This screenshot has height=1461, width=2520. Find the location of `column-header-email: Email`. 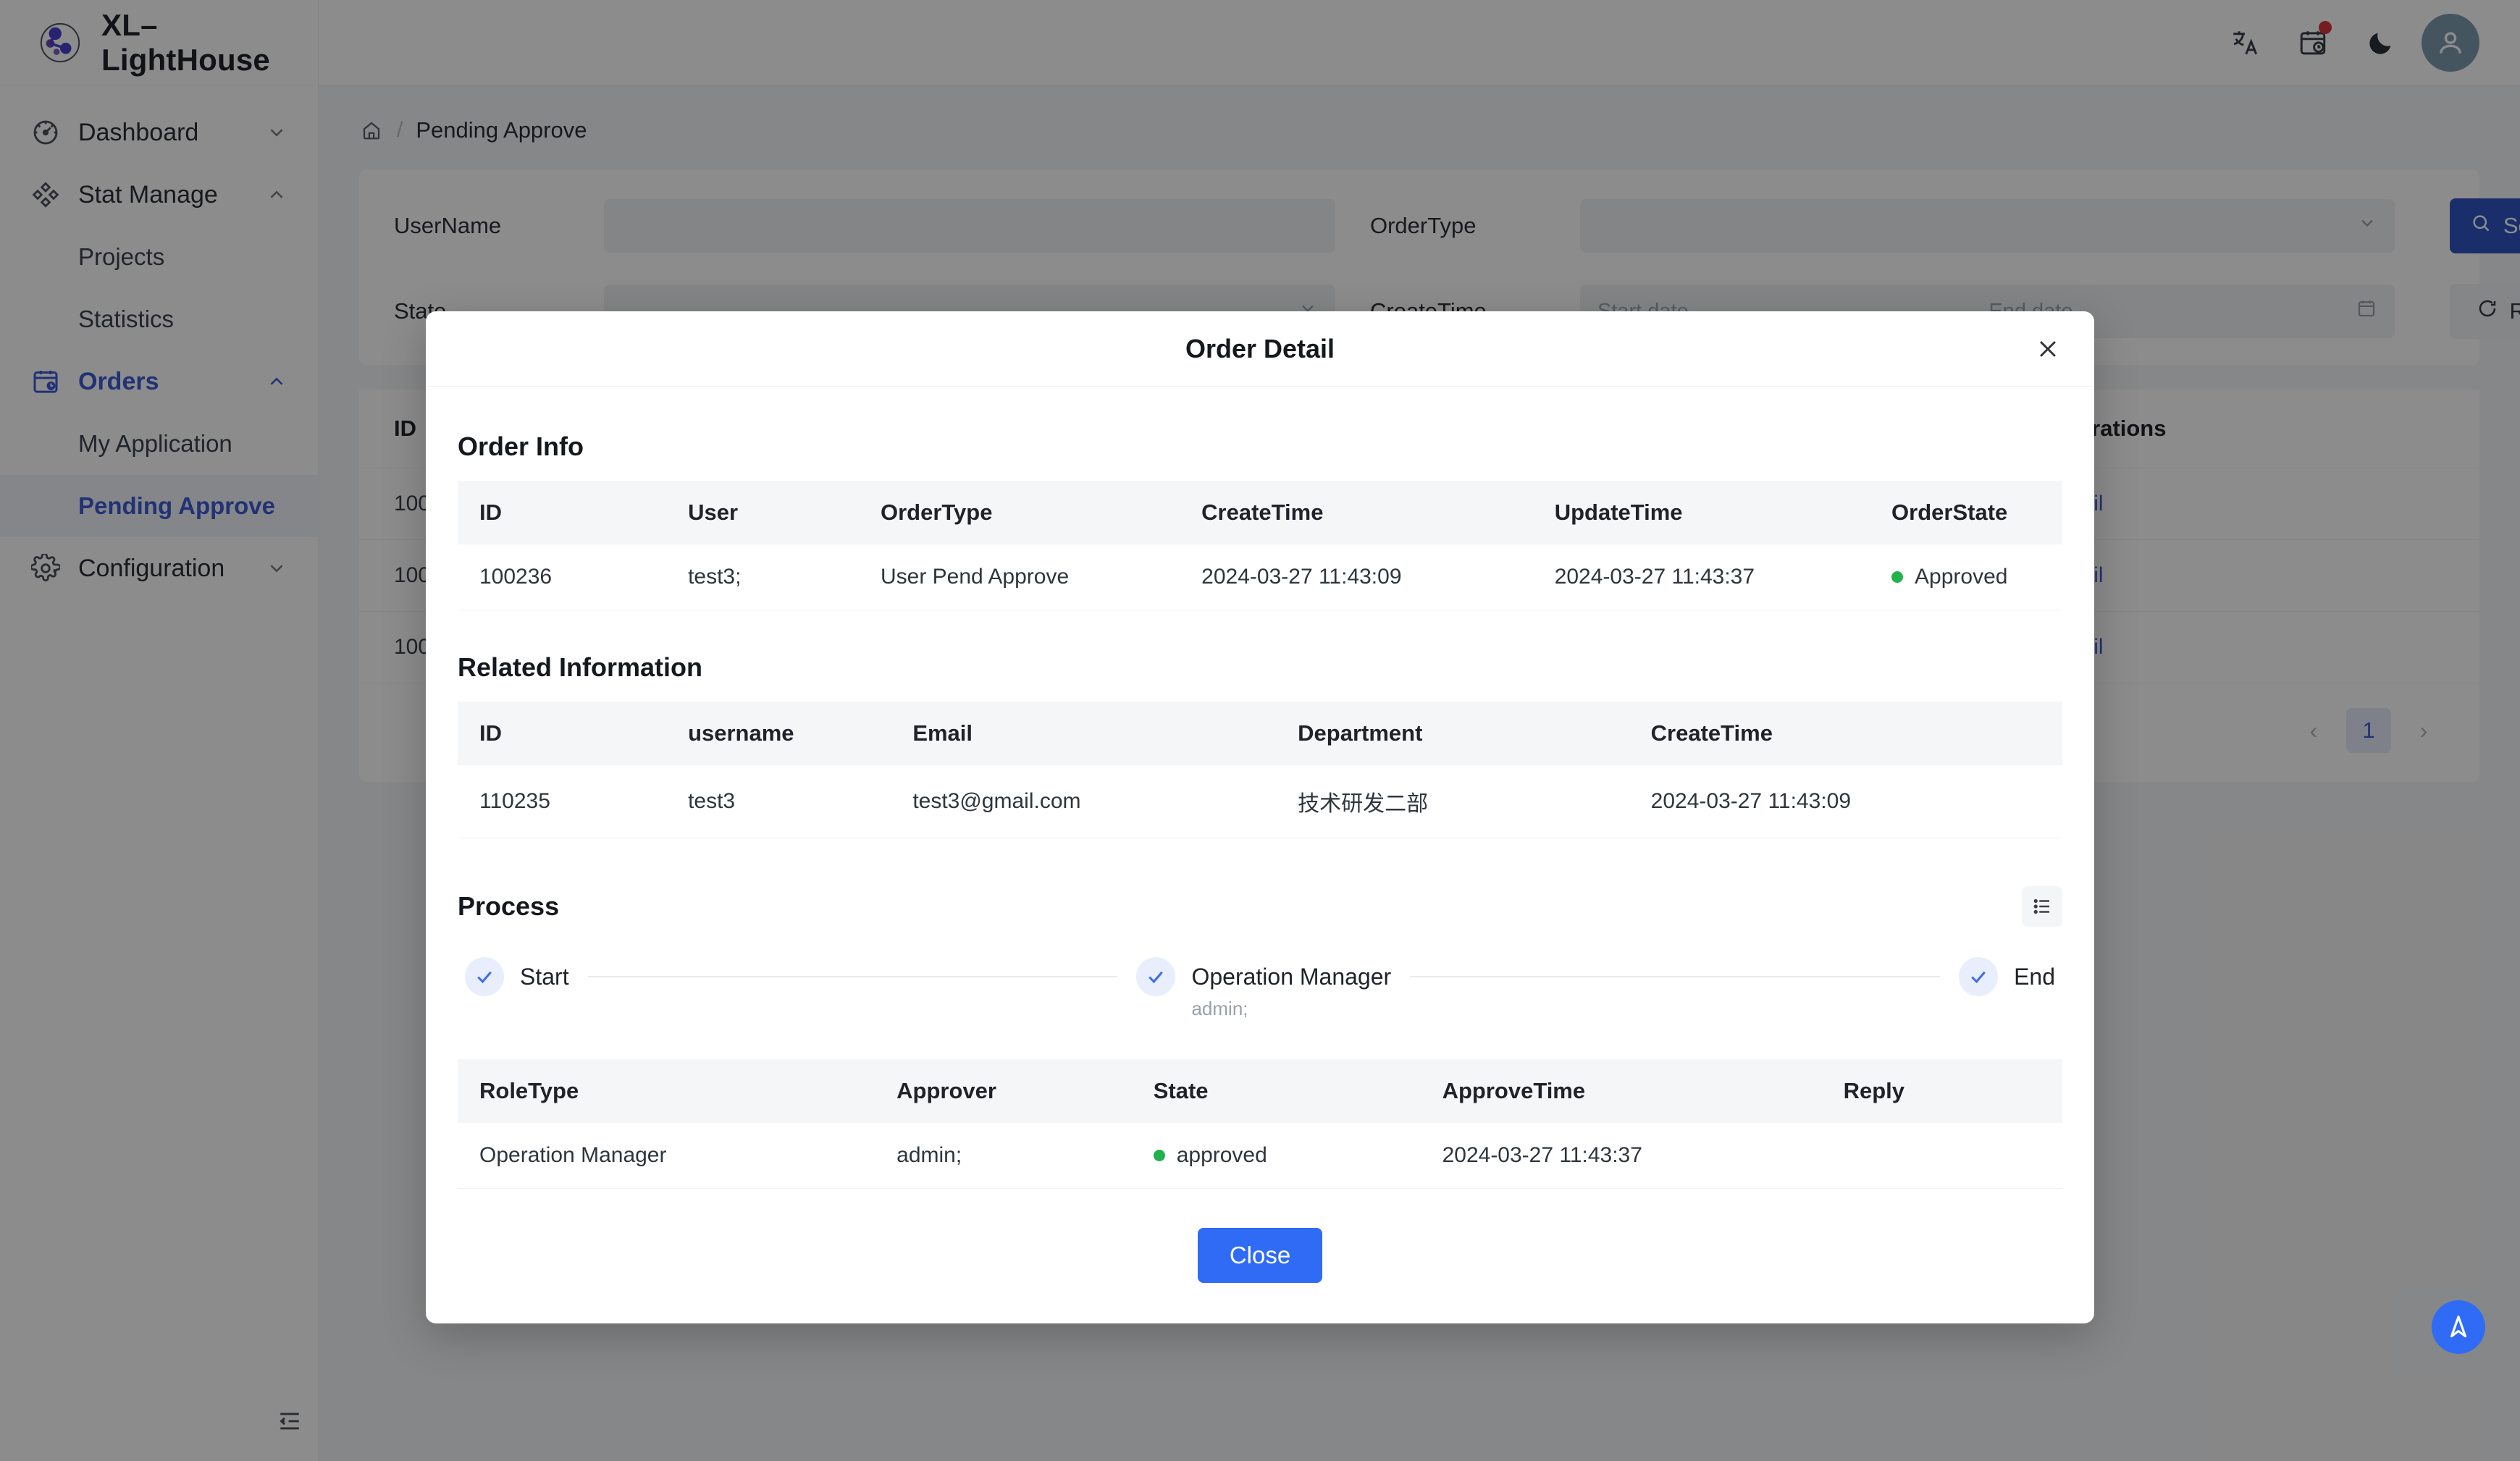

column-header-email: Email is located at coordinates (1084, 733).